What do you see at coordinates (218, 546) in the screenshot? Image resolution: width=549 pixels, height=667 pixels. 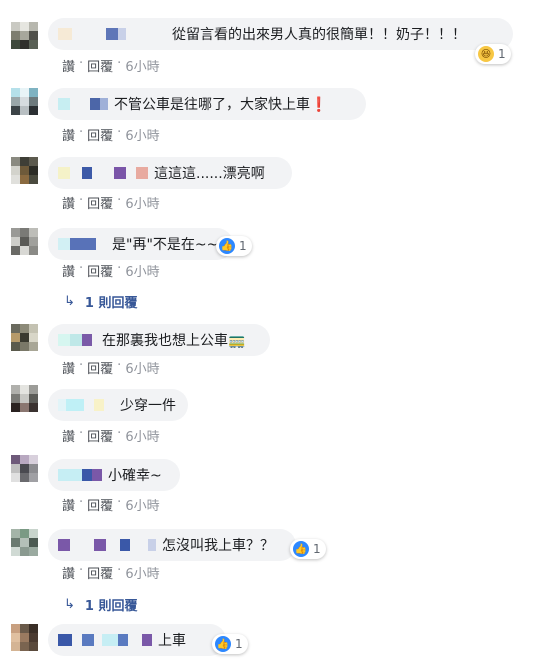 I see `comment-text: 怎沒叫我上車？？` at bounding box center [218, 546].